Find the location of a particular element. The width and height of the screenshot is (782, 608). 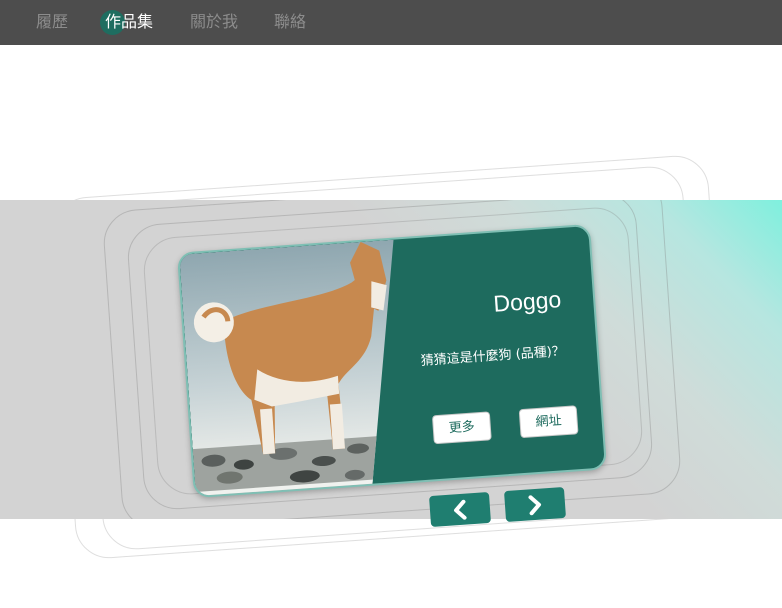

url-button: 網址 is located at coordinates (548, 422).